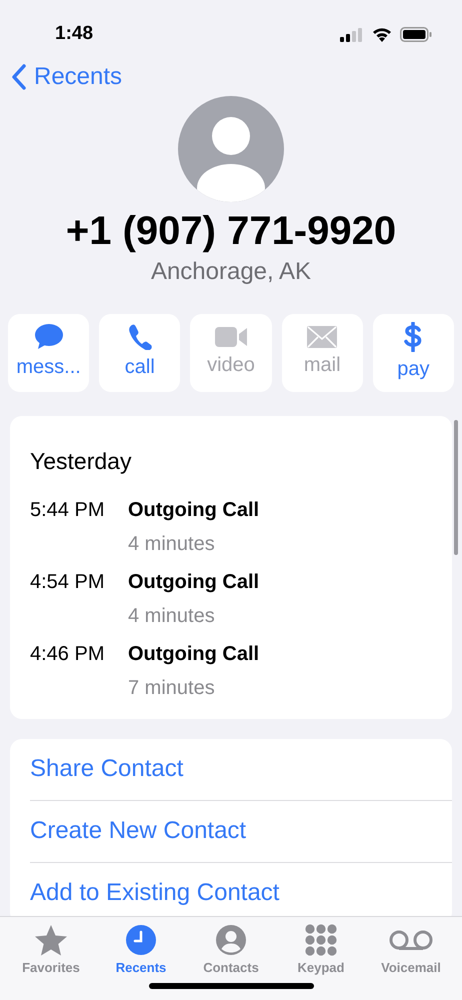  What do you see at coordinates (81, 461) in the screenshot?
I see `date-heading: Yesterday` at bounding box center [81, 461].